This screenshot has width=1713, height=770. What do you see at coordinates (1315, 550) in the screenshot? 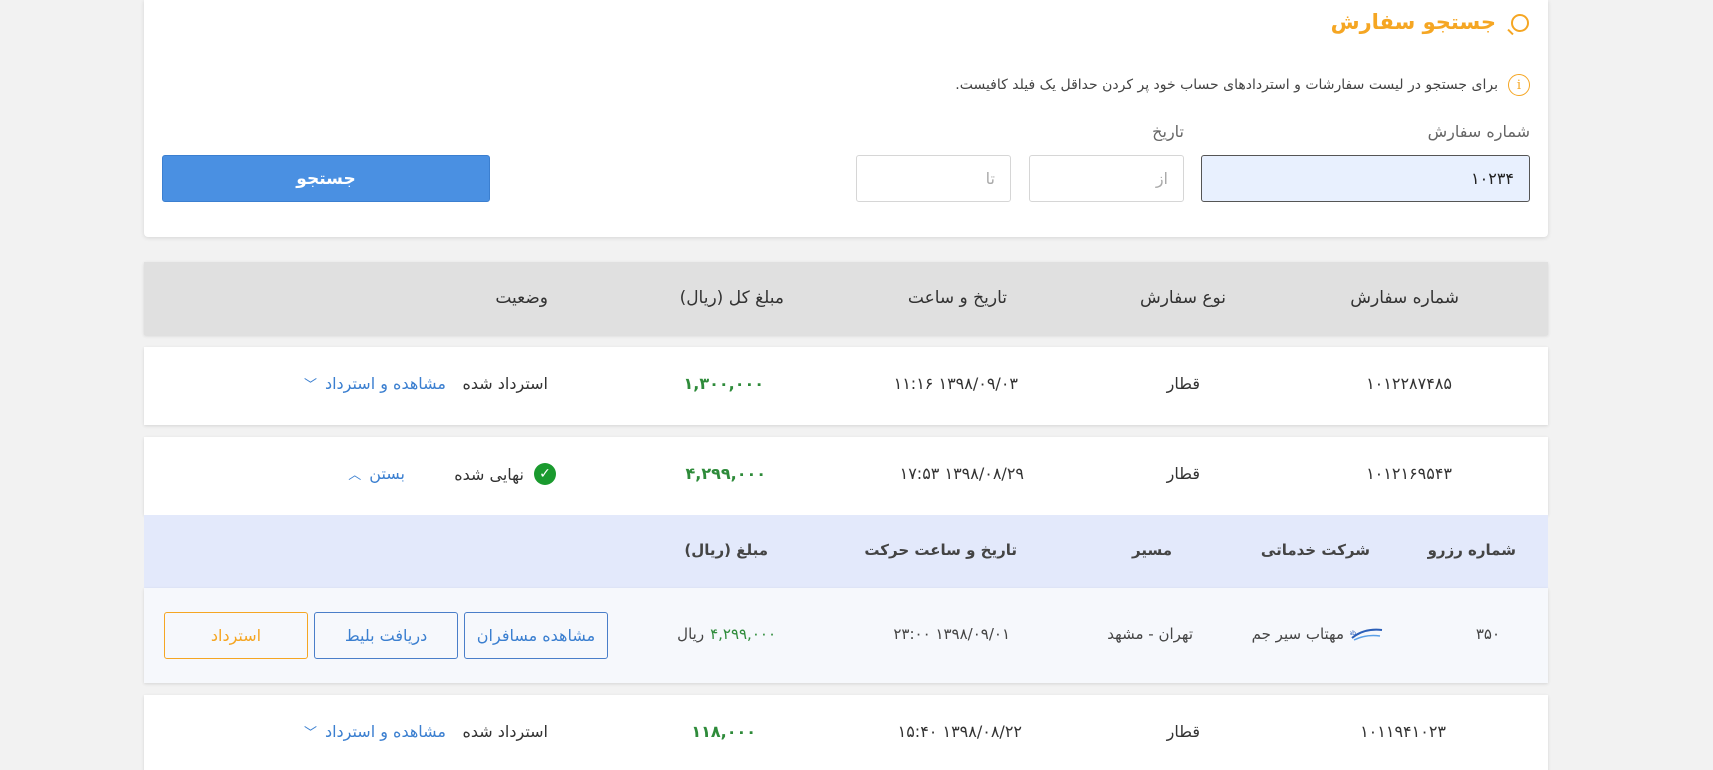
I see `header-company: شرکت خدماتی` at bounding box center [1315, 550].